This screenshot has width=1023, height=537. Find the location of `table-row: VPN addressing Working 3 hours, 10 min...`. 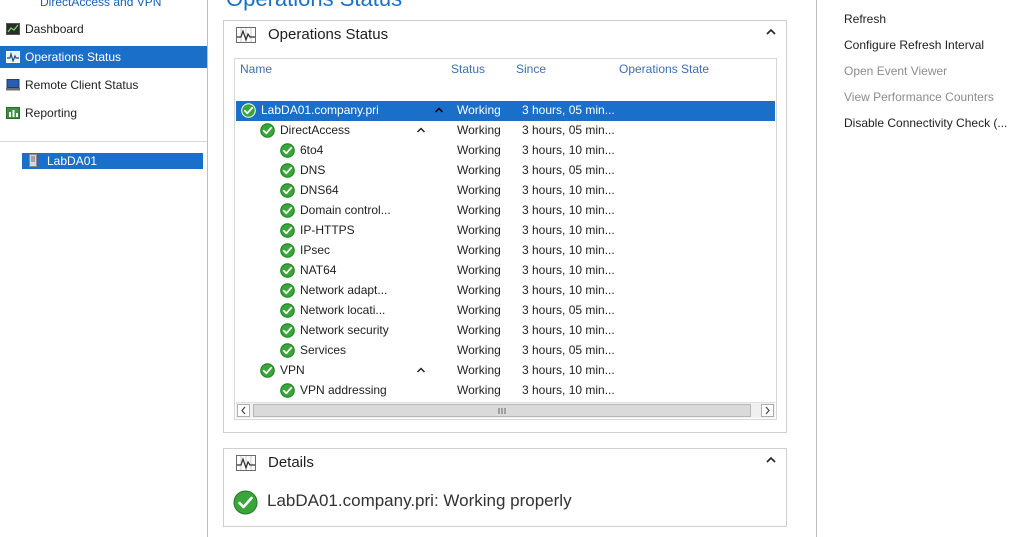

table-row: VPN addressing Working 3 hours, 10 min... is located at coordinates (505, 391).